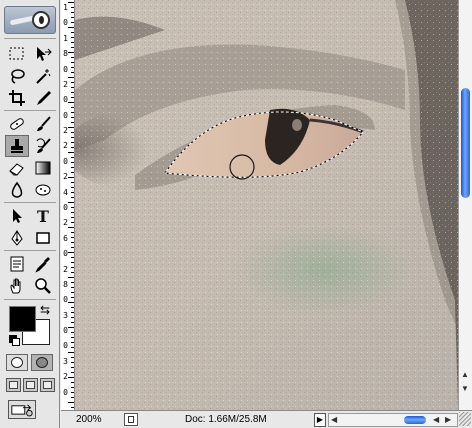  Describe the element at coordinates (22, 409) in the screenshot. I see `jump-to-imageready-button` at that location.